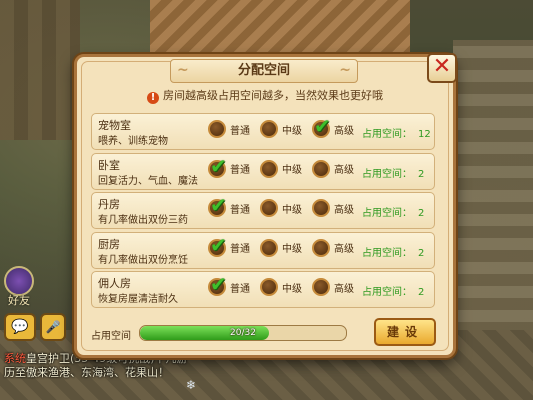 The image size is (533, 400). What do you see at coordinates (40, 70) in the screenshot?
I see `background-wall` at bounding box center [40, 70].